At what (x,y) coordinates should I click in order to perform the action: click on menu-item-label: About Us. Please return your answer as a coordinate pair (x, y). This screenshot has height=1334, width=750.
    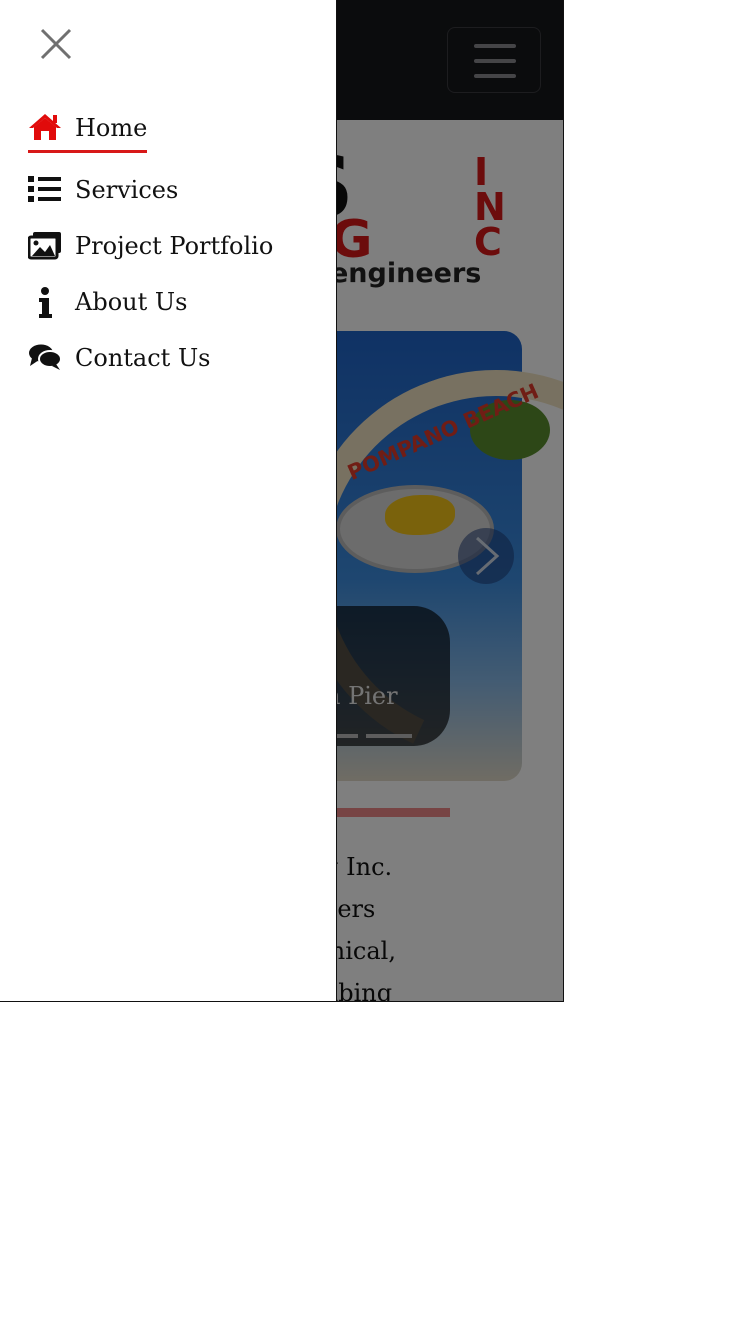
    Looking at the image, I should click on (131, 302).